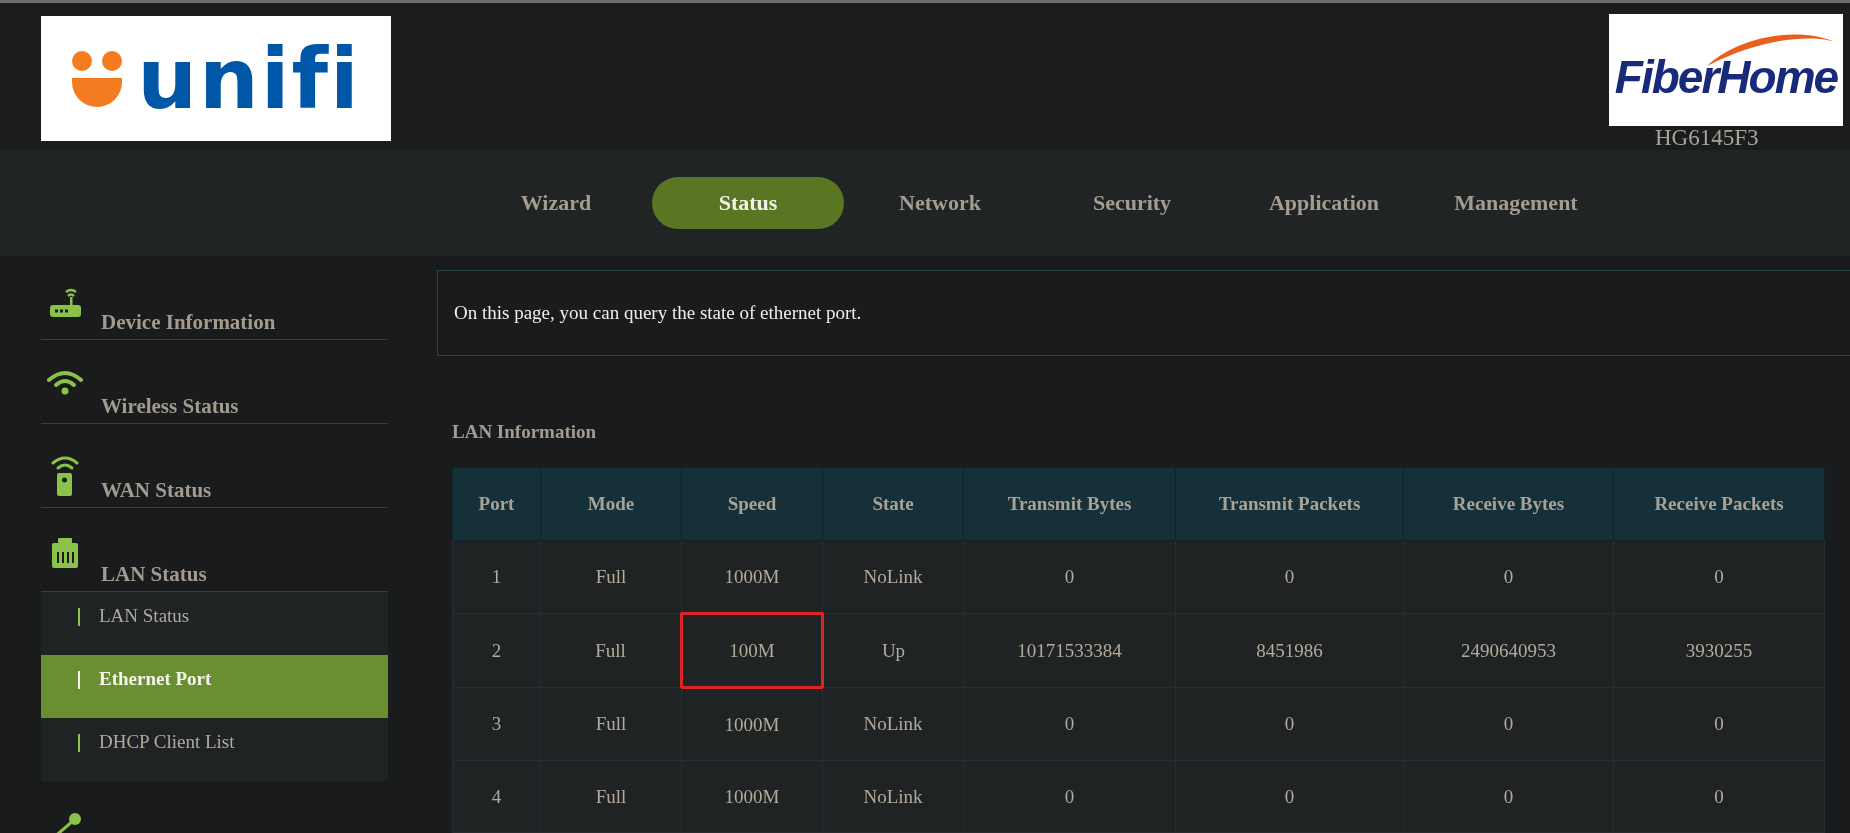 The image size is (1850, 833). I want to click on column-header: Speed, so click(752, 504).